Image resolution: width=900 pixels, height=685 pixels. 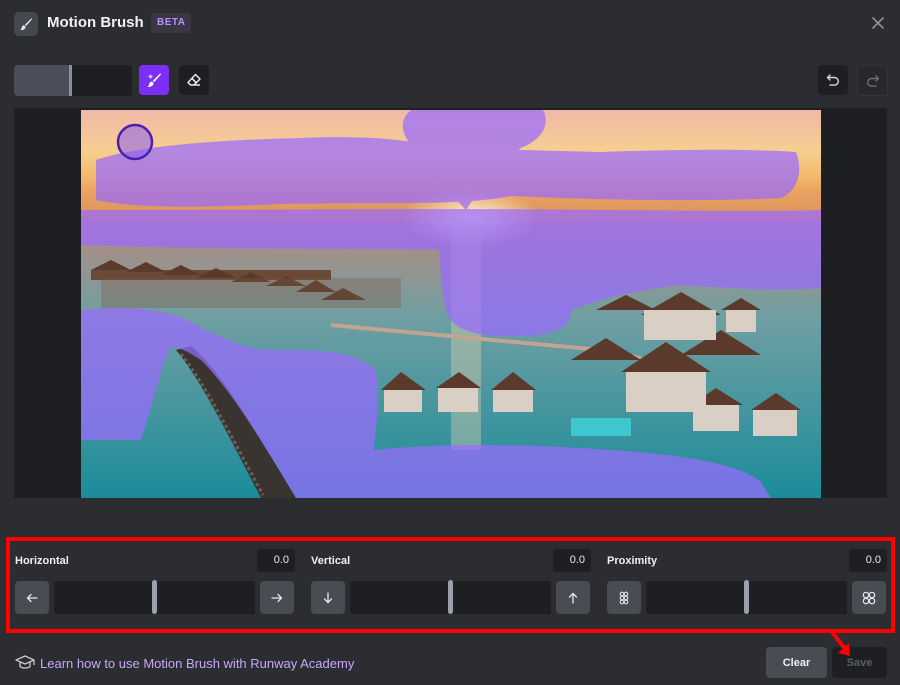 What do you see at coordinates (171, 23) in the screenshot?
I see `beta-badge: BETA` at bounding box center [171, 23].